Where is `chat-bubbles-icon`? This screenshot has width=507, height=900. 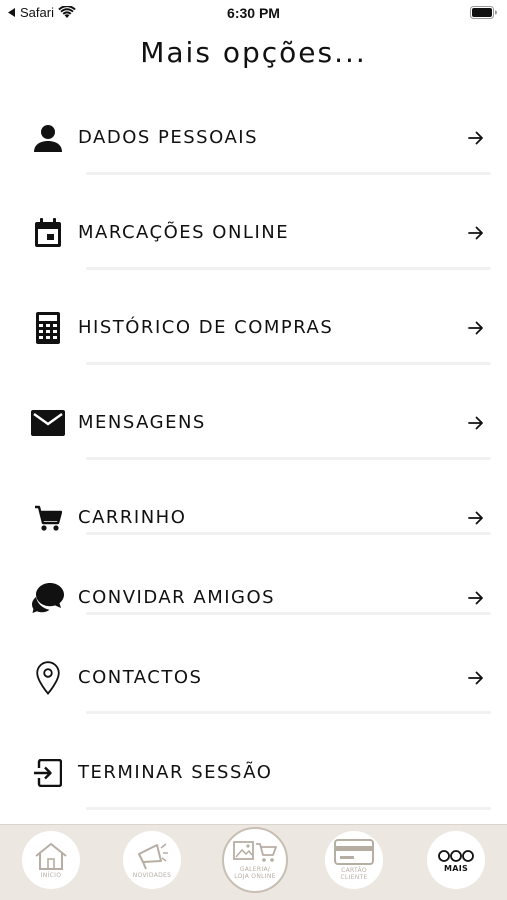
chat-bubbles-icon is located at coordinates (48, 598).